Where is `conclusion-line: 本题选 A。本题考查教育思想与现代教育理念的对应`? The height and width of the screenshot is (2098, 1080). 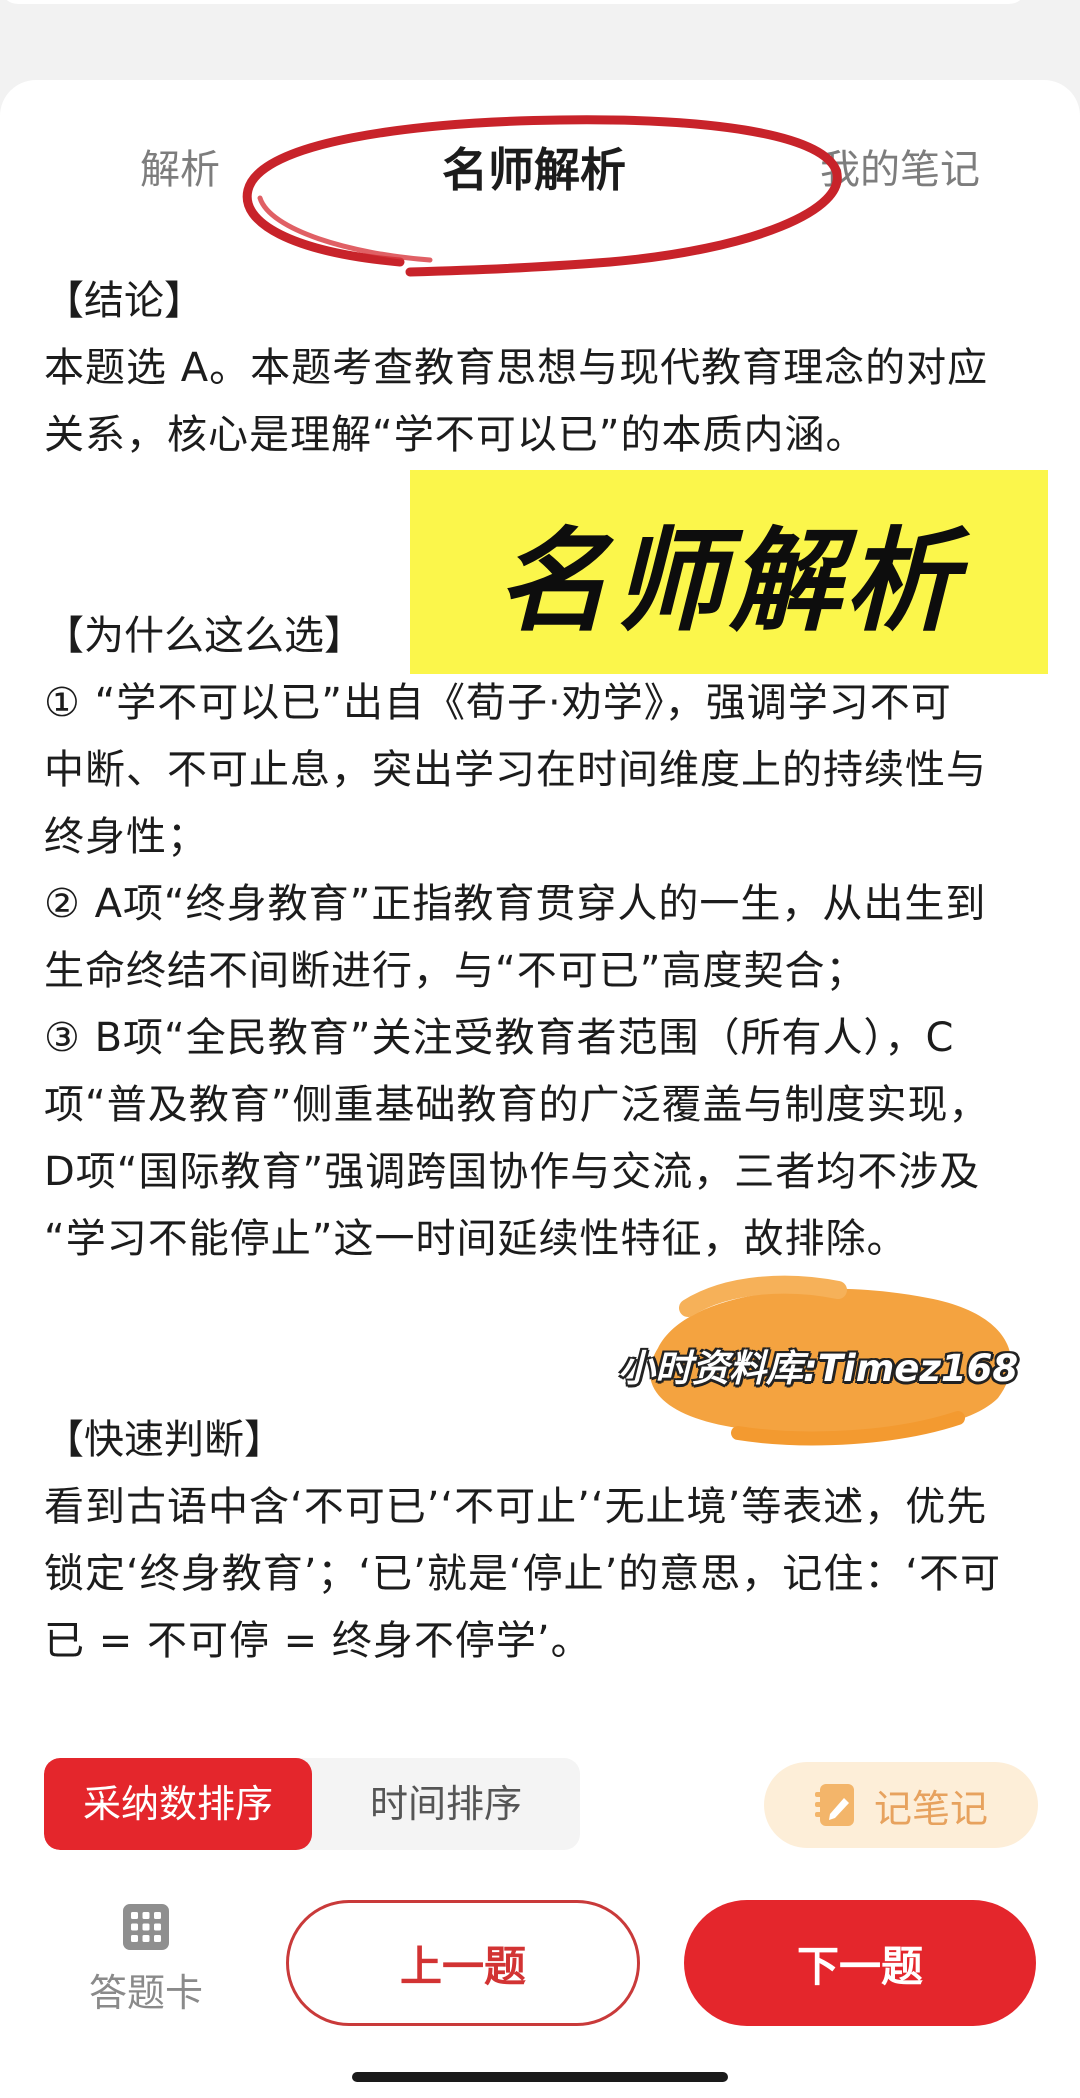 conclusion-line: 本题选 A。本题考查教育思想与现代教育理念的对应 is located at coordinates (516, 368).